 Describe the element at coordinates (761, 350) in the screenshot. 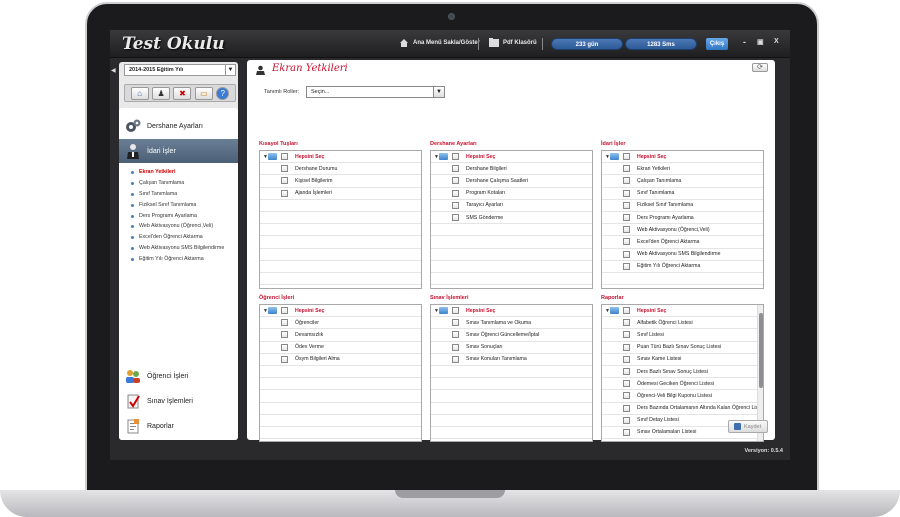

I see `scrollbar-thumb` at that location.